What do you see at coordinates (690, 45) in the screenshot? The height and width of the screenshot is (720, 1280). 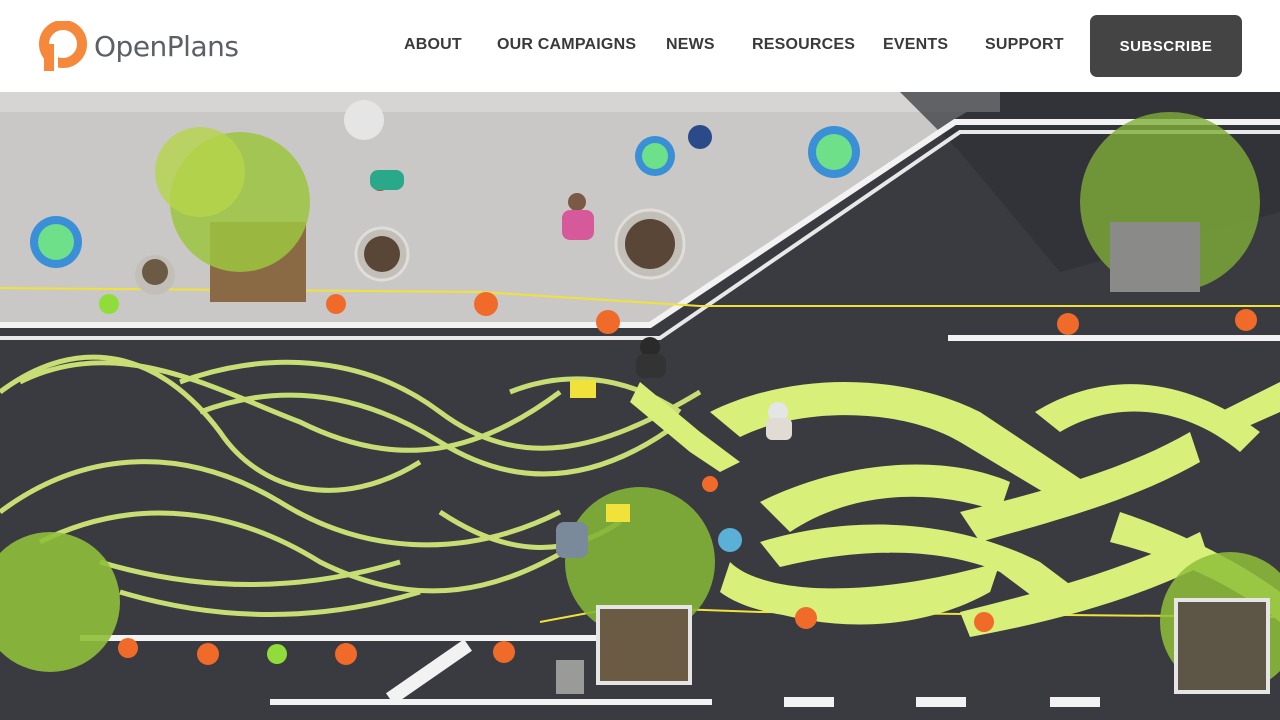 I see `nav-news: NEWS` at bounding box center [690, 45].